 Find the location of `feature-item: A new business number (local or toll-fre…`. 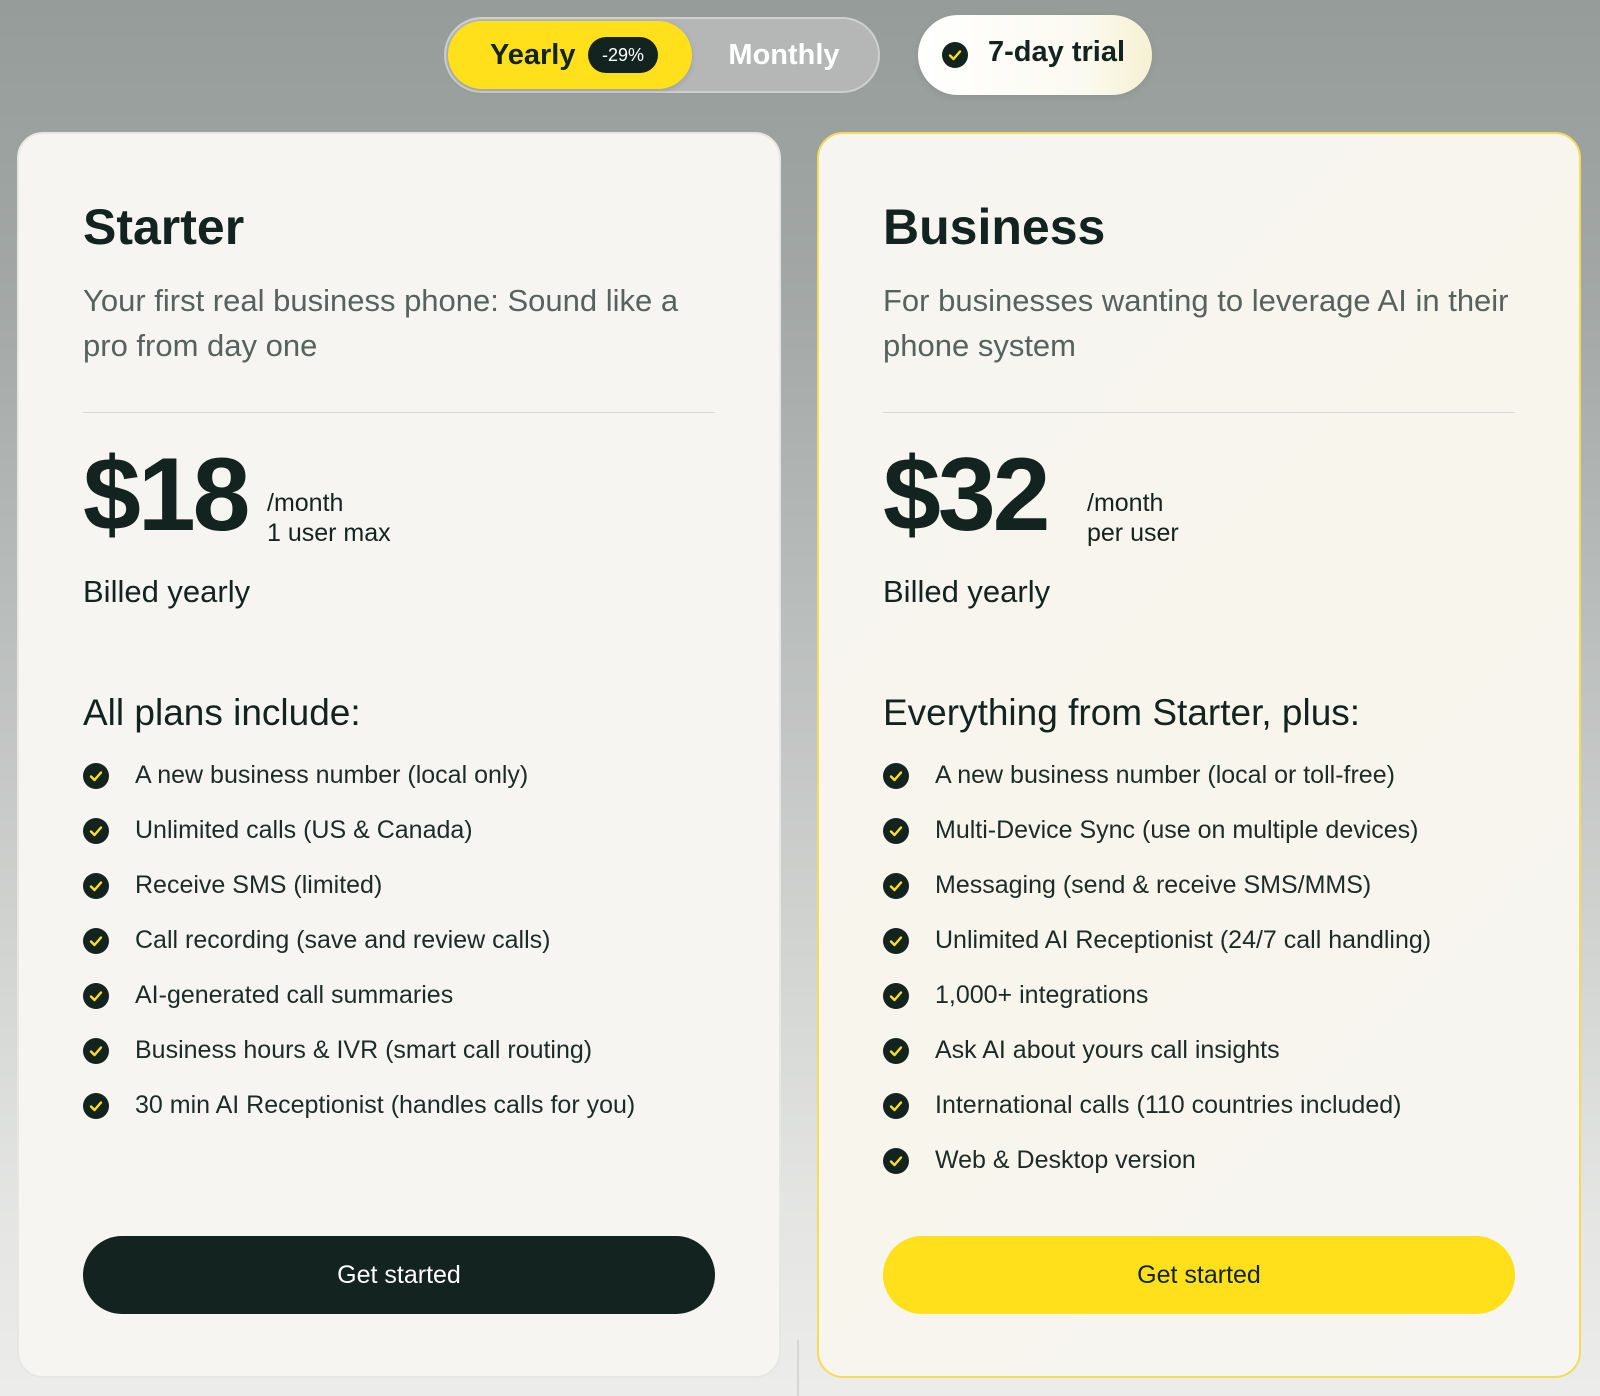

feature-item: A new business number (local or toll-fre… is located at coordinates (1157, 787).